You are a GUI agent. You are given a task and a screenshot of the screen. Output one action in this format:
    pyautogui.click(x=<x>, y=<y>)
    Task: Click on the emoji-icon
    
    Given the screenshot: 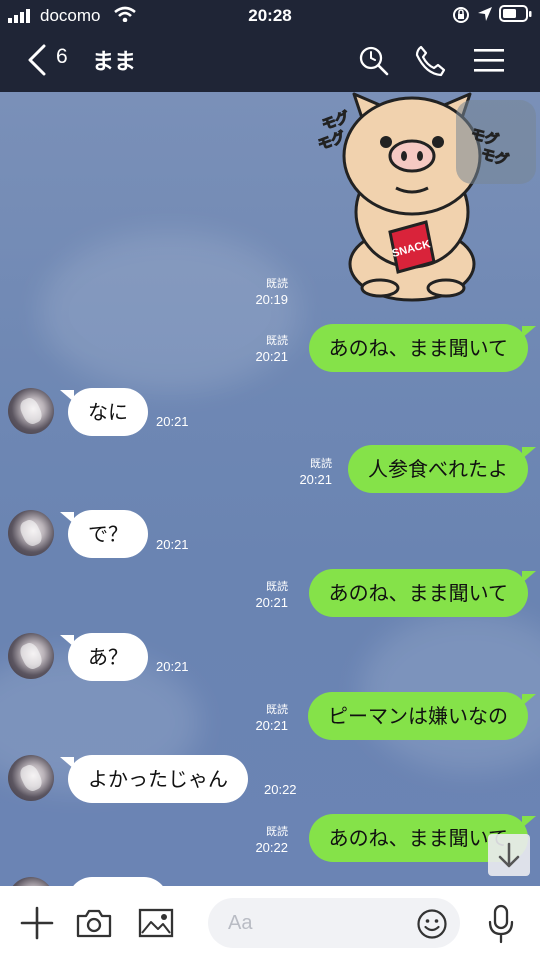 What is the action you would take?
    pyautogui.click(x=432, y=924)
    